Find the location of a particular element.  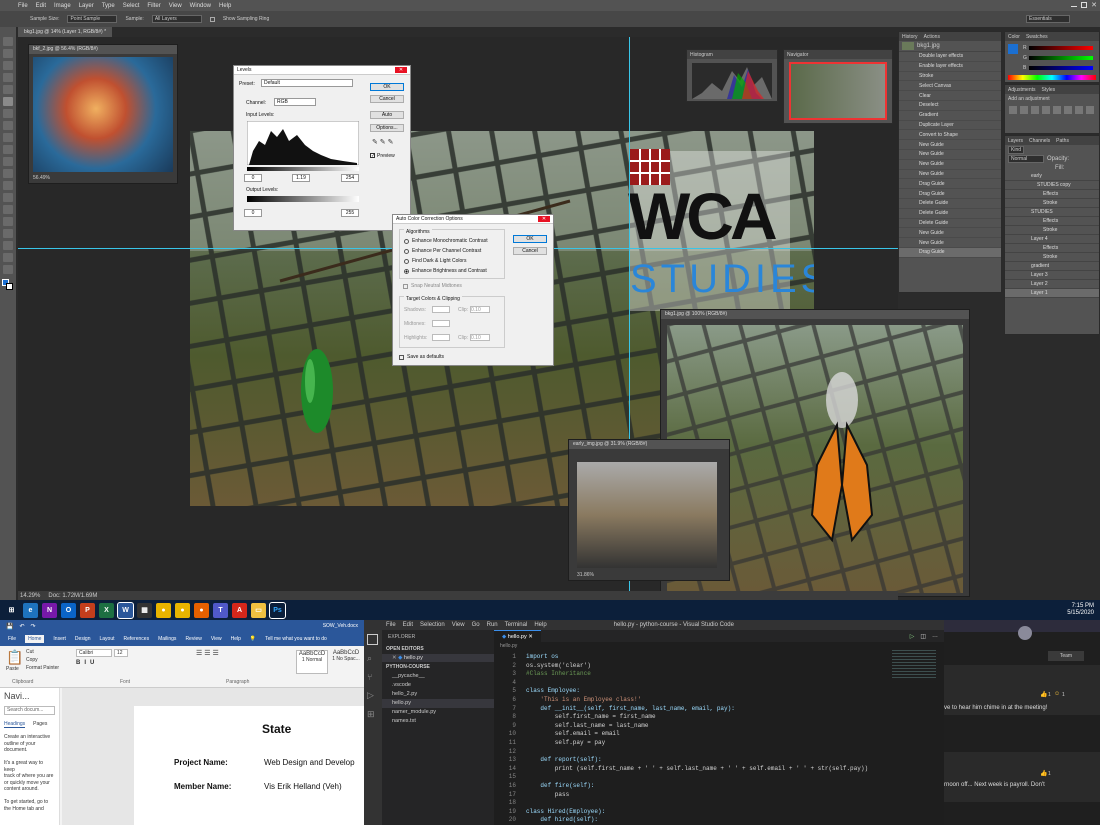

history-item: Stroke is located at coordinates (950, 77).